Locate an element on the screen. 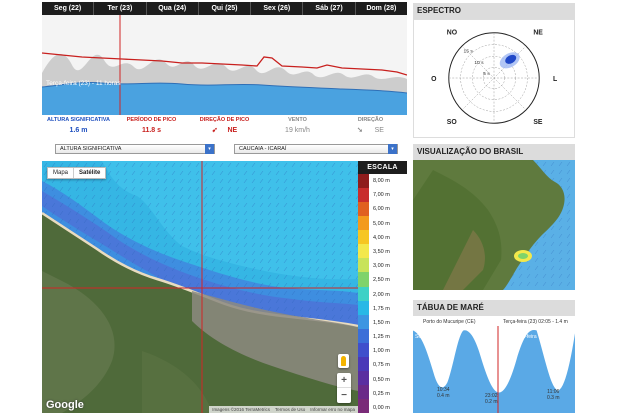 Image resolution: width=622 pixels, height=415 pixels. scale-tick-label: 0,50 m is located at coordinates (381, 379).